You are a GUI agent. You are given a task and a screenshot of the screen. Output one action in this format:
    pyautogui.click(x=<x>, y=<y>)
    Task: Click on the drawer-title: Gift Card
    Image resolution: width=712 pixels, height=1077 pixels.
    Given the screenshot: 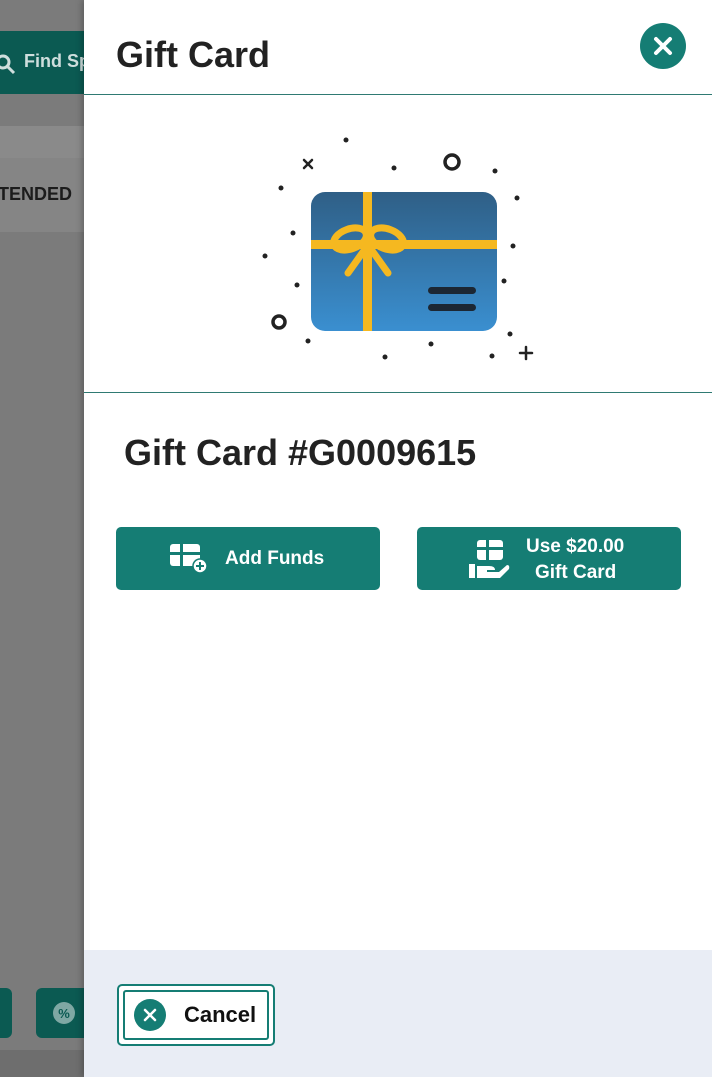 What is the action you would take?
    pyautogui.click(x=193, y=54)
    